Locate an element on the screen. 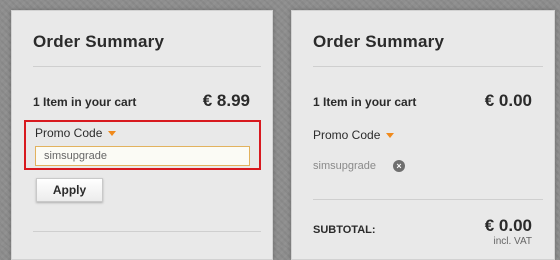 This screenshot has width=560, height=260. subtotal-label: SUBTOTAL: is located at coordinates (344, 230).